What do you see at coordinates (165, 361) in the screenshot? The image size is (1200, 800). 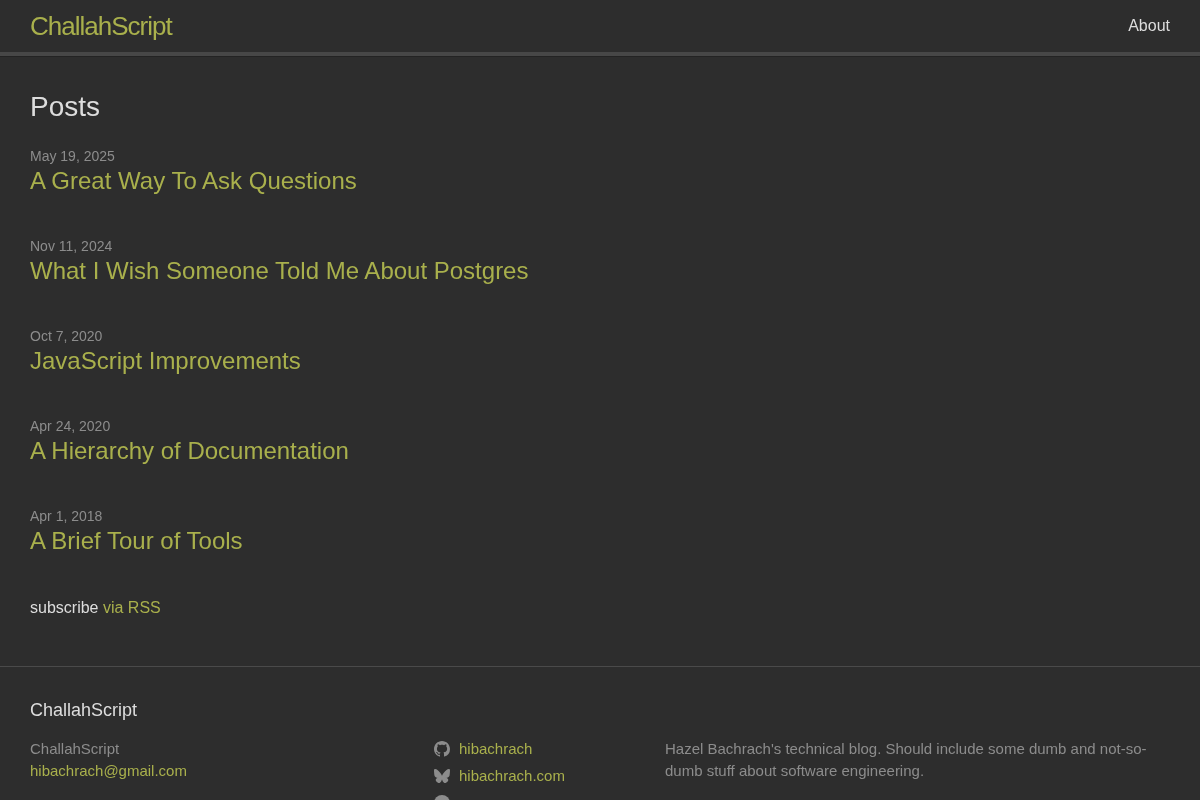 I see `post-link: JavaScript Improvements` at bounding box center [165, 361].